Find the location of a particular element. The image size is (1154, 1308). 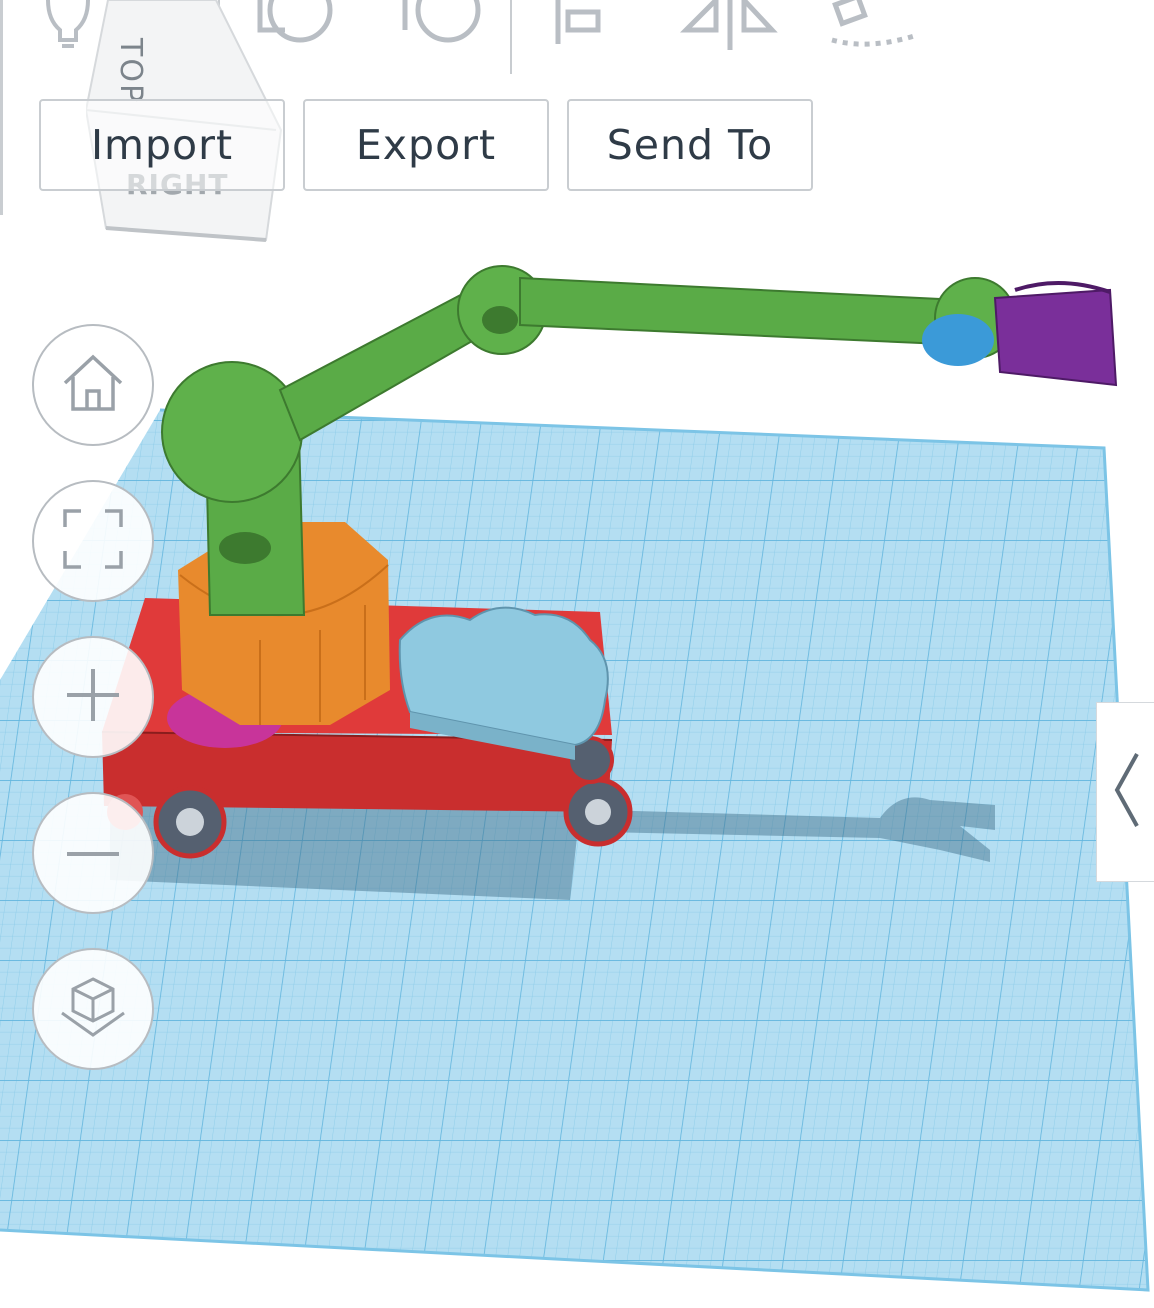

ball-shape is located at coordinates (958, 340).